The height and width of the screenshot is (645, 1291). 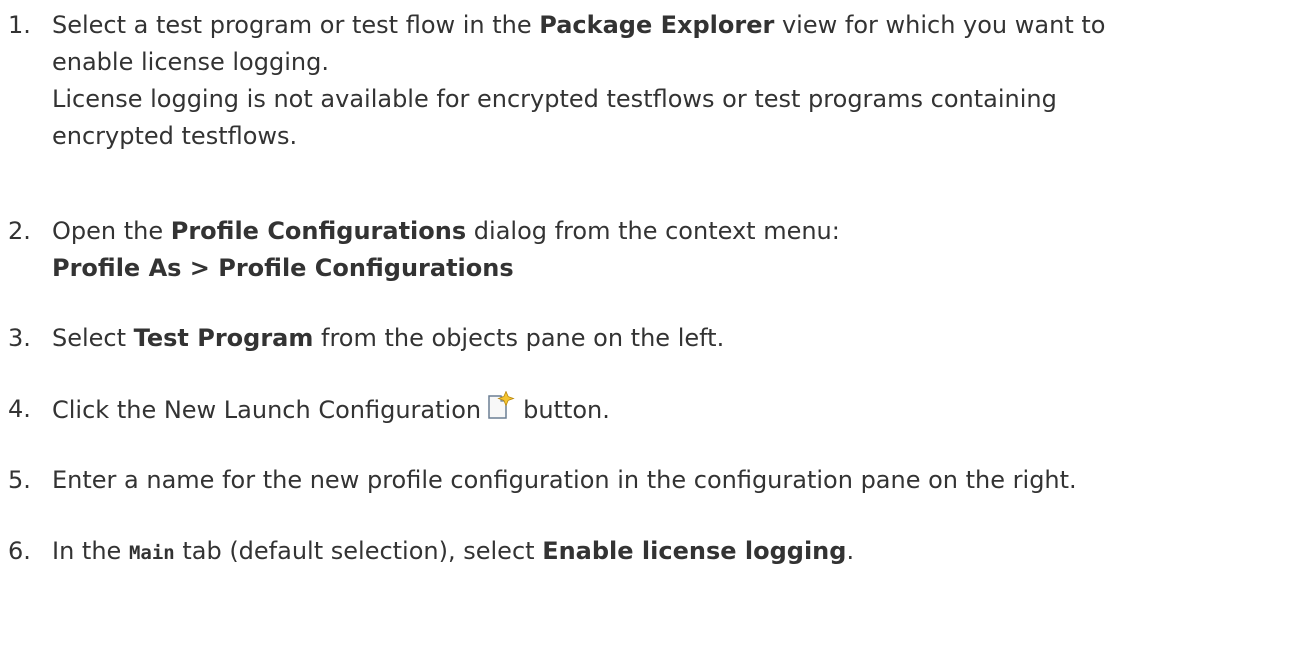 What do you see at coordinates (19, 480) in the screenshot?
I see `step-number: 5.` at bounding box center [19, 480].